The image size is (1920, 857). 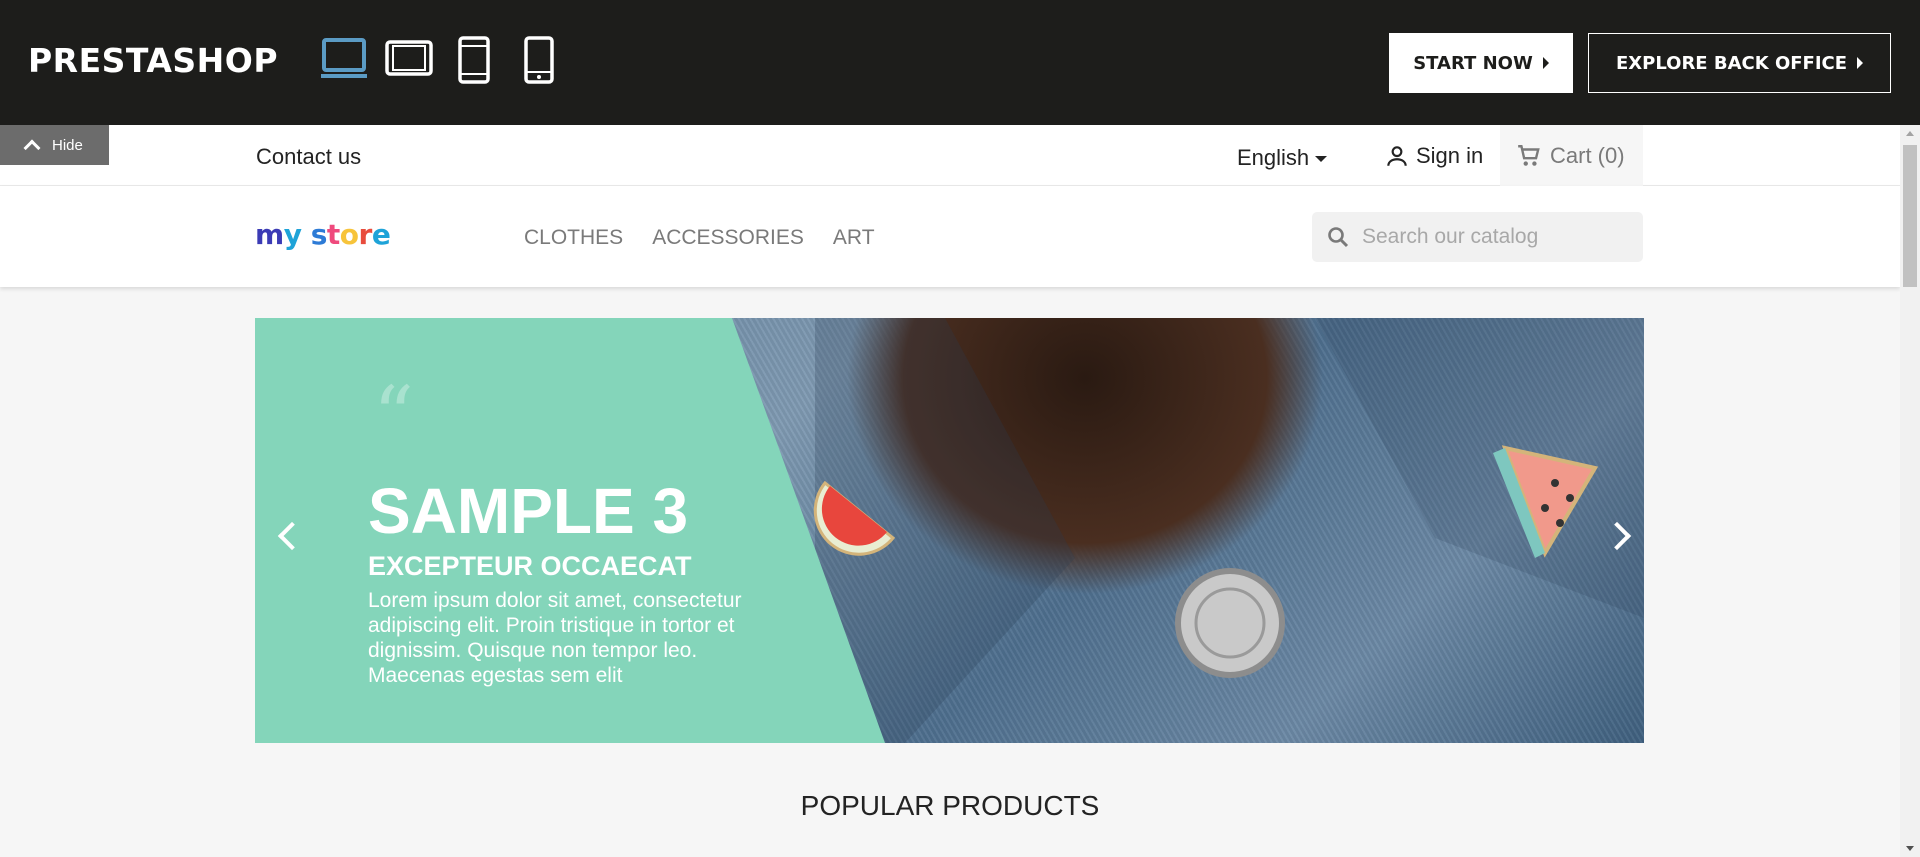 What do you see at coordinates (539, 60) in the screenshot?
I see `mobile-icon` at bounding box center [539, 60].